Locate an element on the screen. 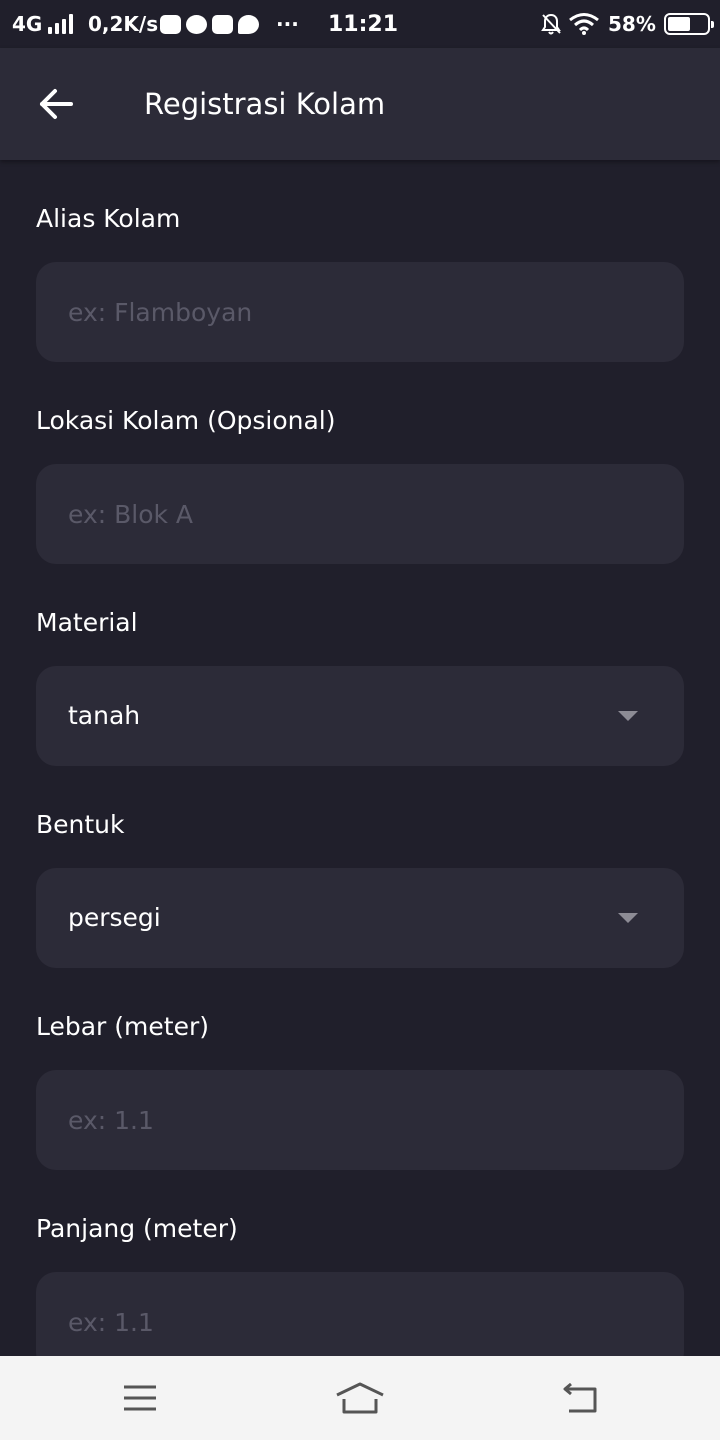 Image resolution: width=720 pixels, height=1440 pixels. battery-percent: 58% is located at coordinates (632, 24).